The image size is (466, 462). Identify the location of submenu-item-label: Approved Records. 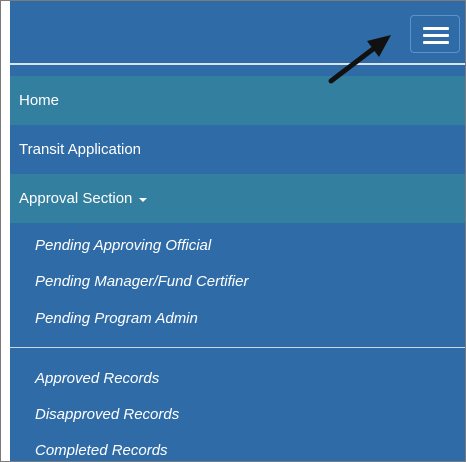
(97, 378).